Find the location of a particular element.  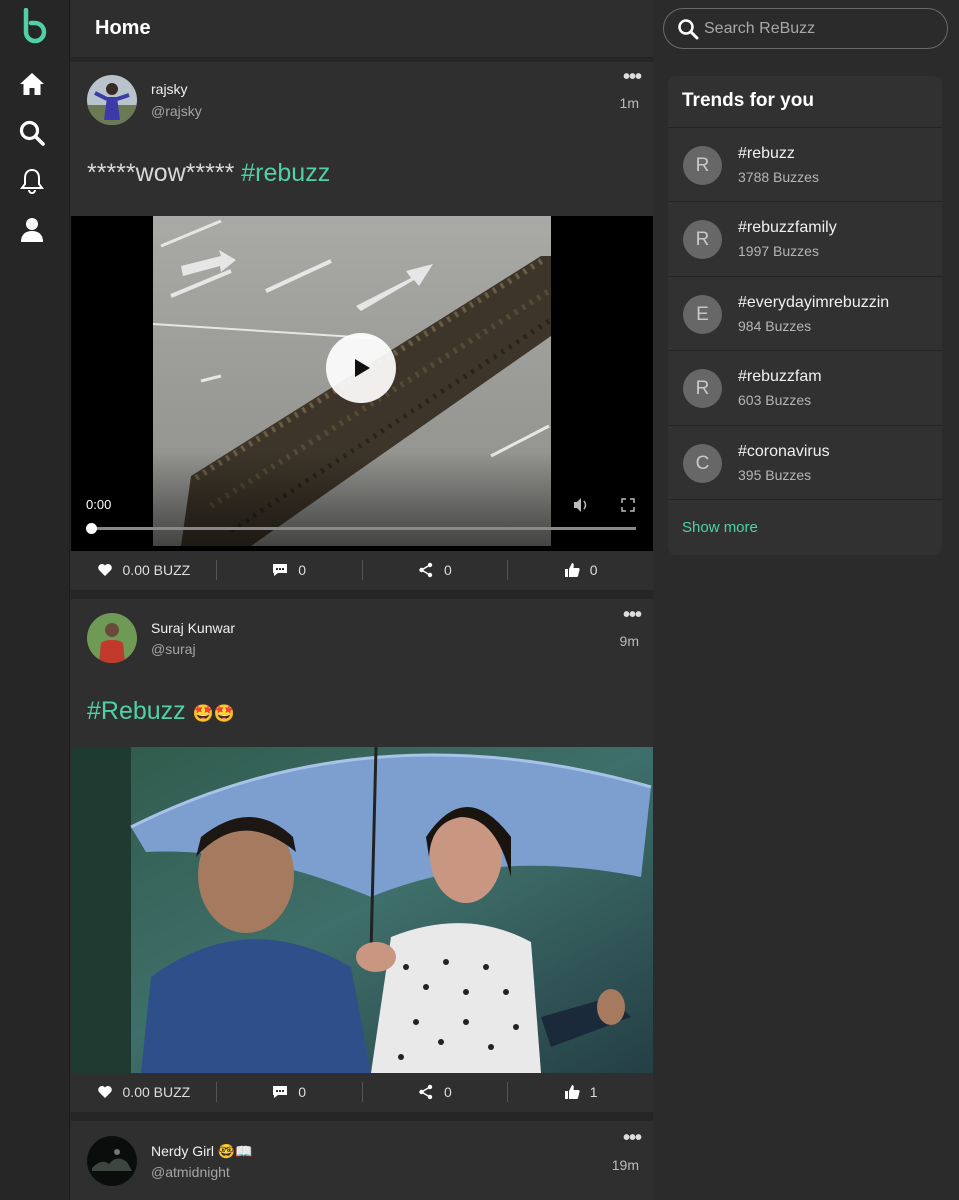

fullscreen-icon is located at coordinates (628, 505).